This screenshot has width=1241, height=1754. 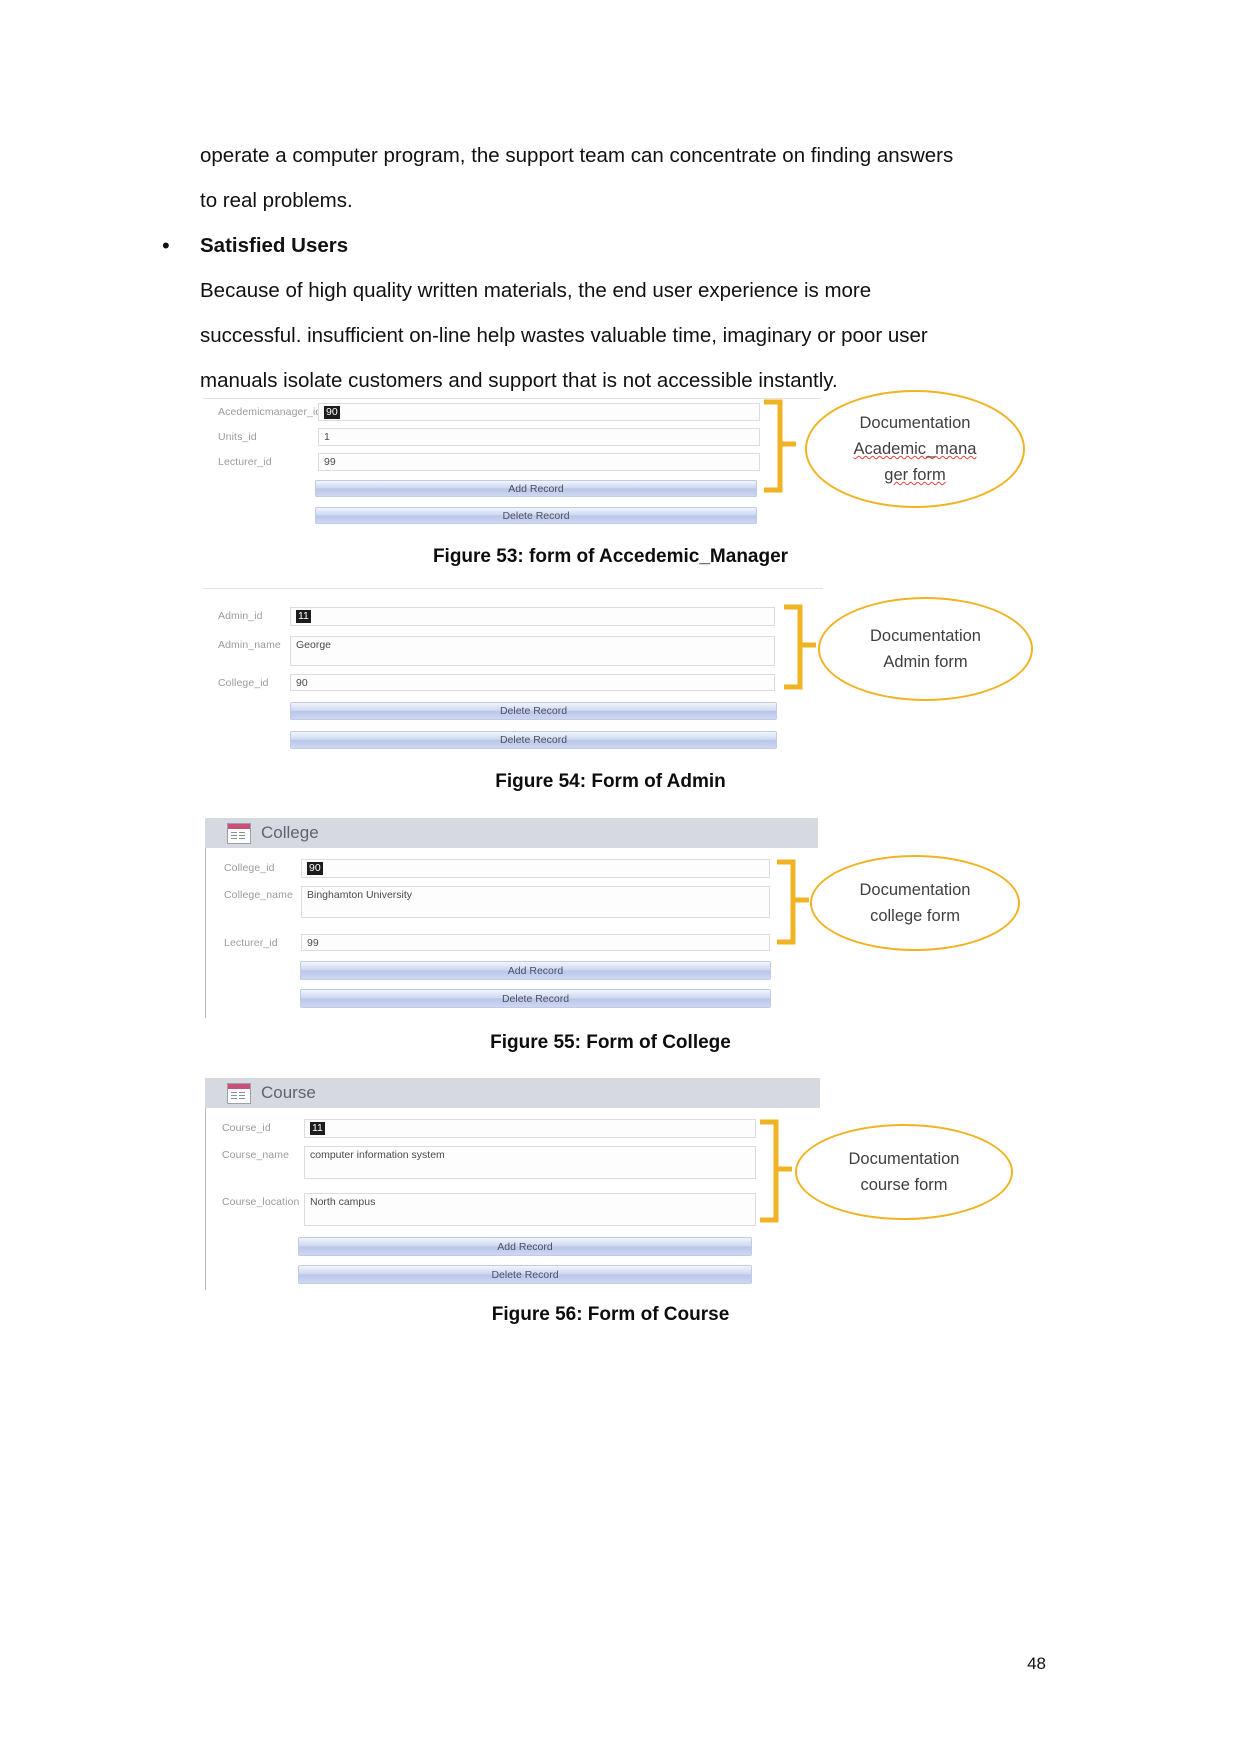 I want to click on bullet-heading: Satisfied Users, so click(x=274, y=245).